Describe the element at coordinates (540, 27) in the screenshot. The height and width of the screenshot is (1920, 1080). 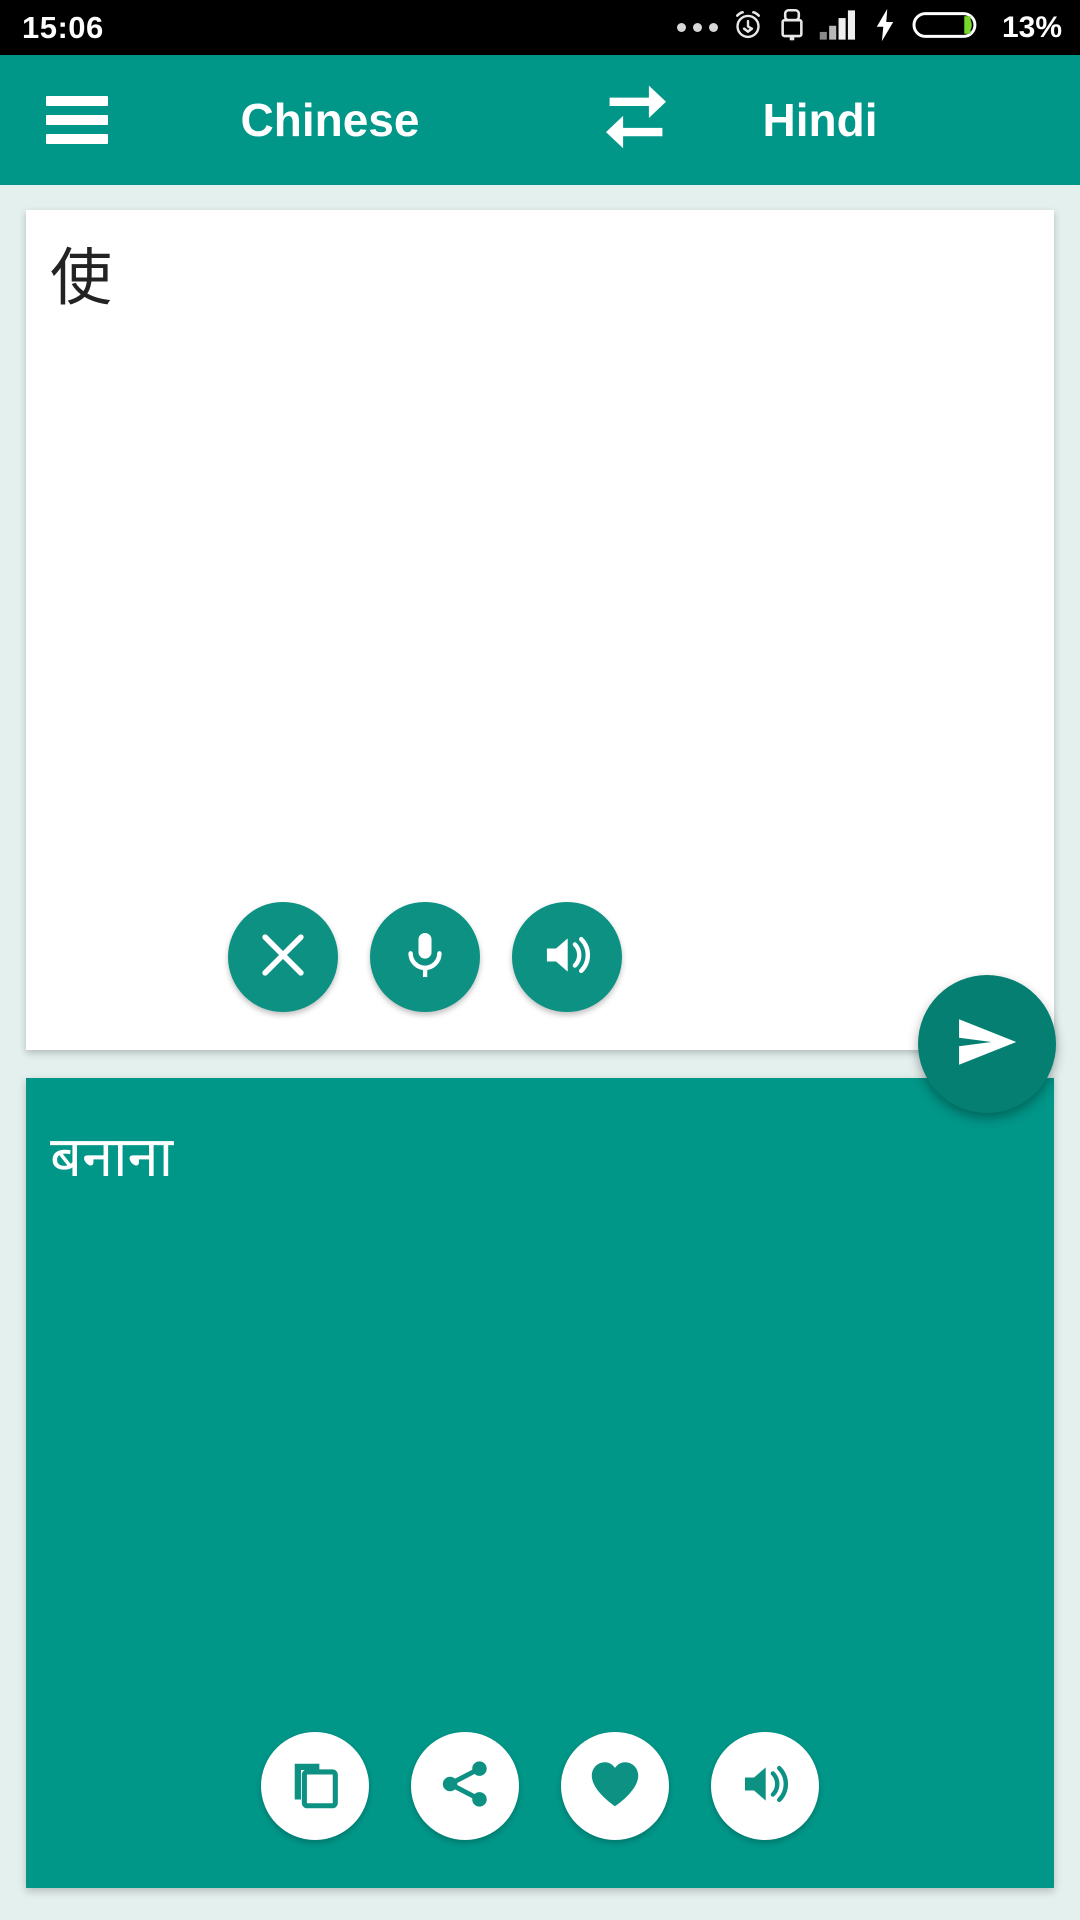
I see `status-bar: 15:06 13%` at that location.